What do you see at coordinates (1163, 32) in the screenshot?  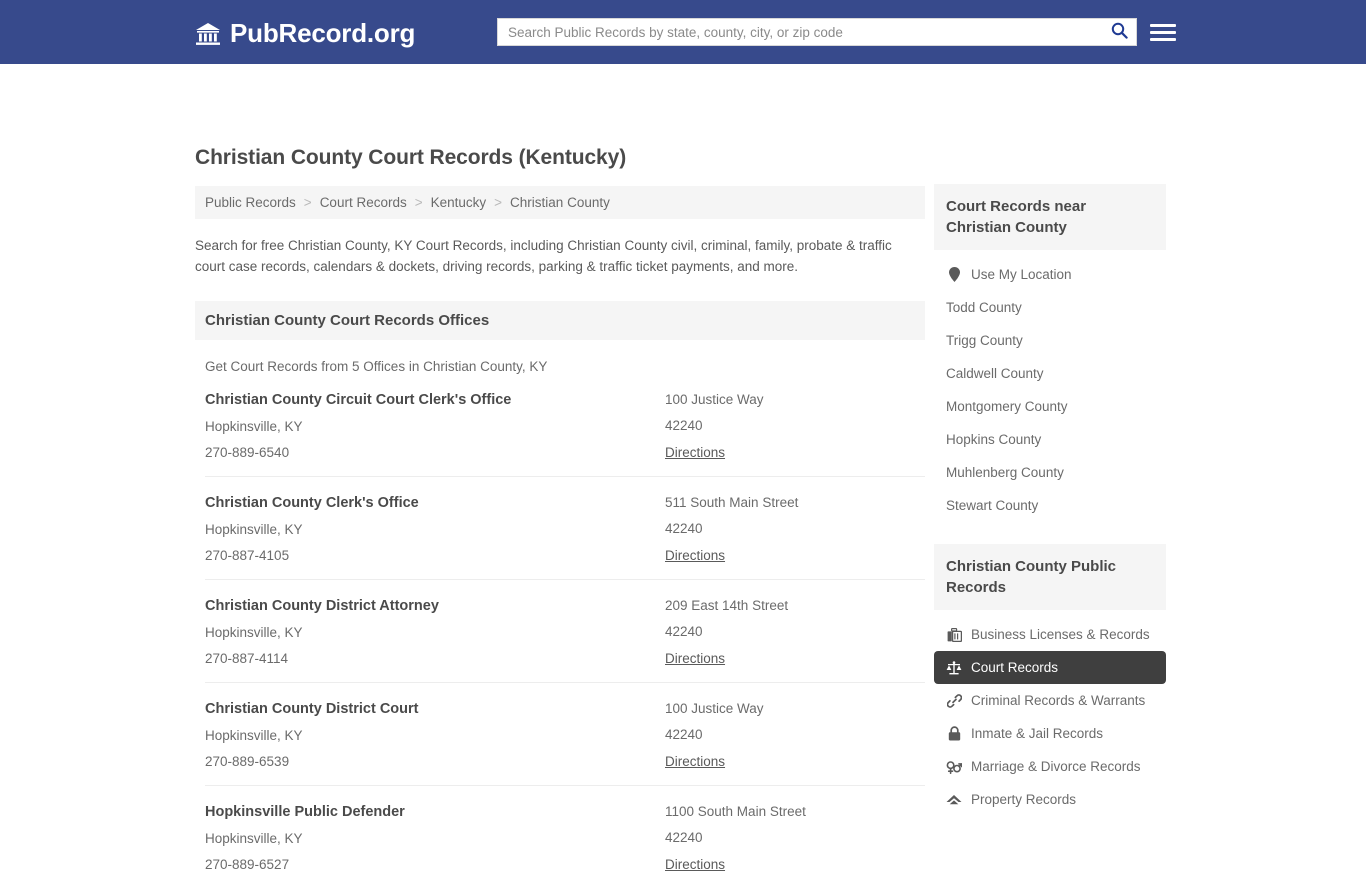 I see `hamburger-menu-icon` at bounding box center [1163, 32].